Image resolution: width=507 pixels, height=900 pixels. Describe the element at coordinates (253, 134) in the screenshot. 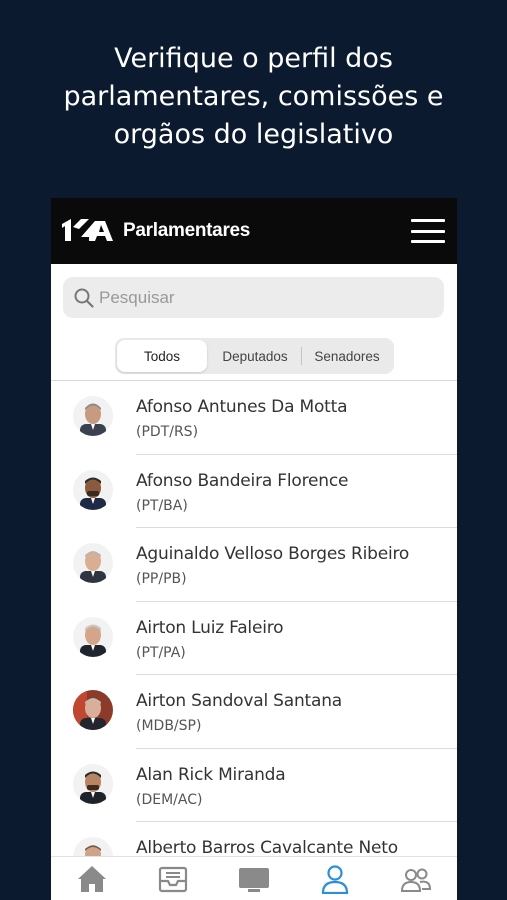

I see `headline-line-3: orgãos do legislativo` at that location.